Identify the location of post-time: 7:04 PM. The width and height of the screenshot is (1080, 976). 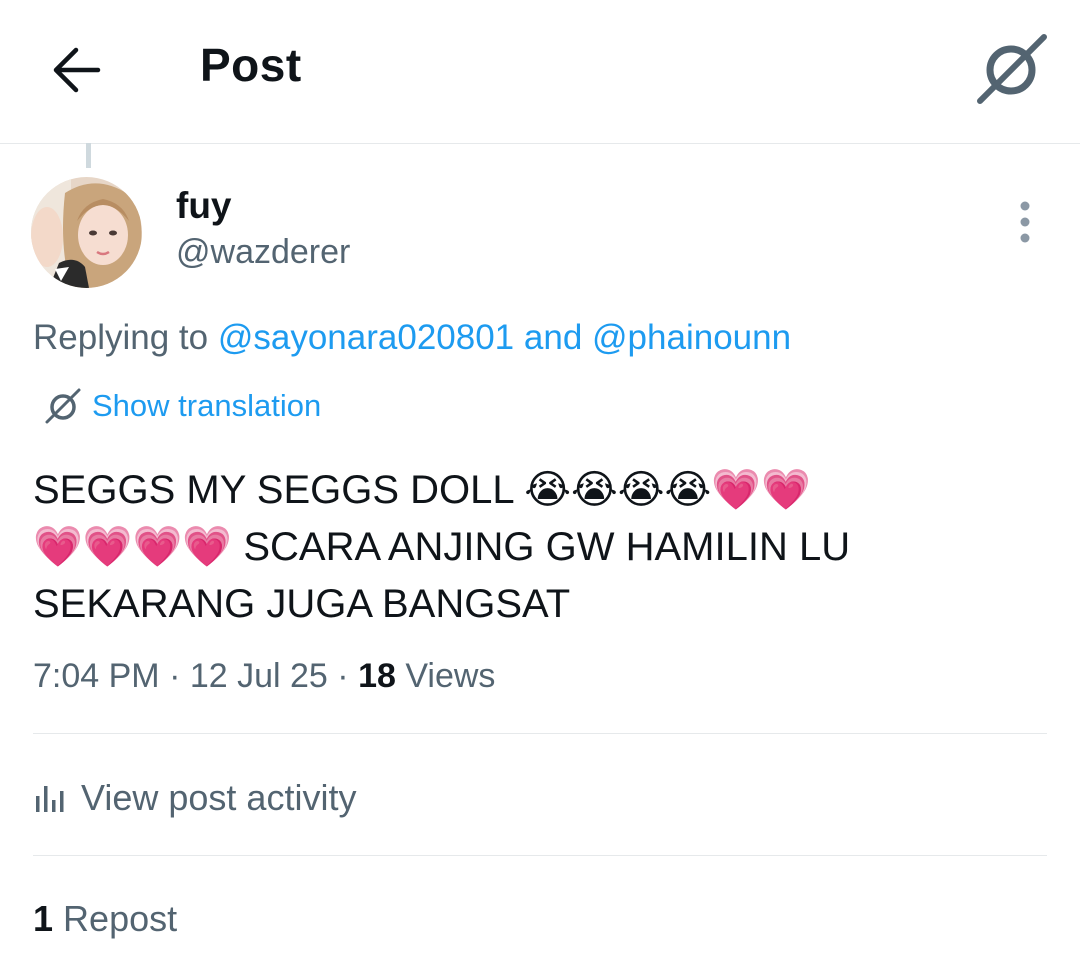
(96, 676).